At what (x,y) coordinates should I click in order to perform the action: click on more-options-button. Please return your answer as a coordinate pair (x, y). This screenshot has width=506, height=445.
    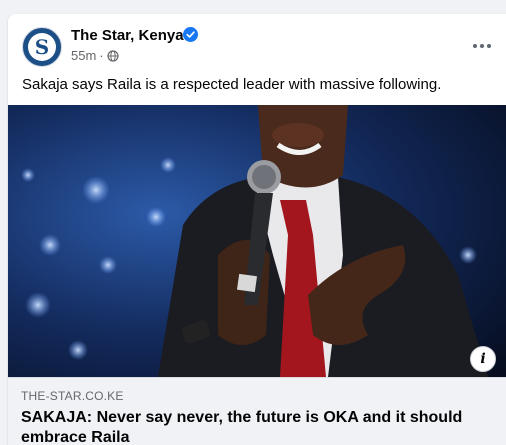
    Looking at the image, I should click on (482, 46).